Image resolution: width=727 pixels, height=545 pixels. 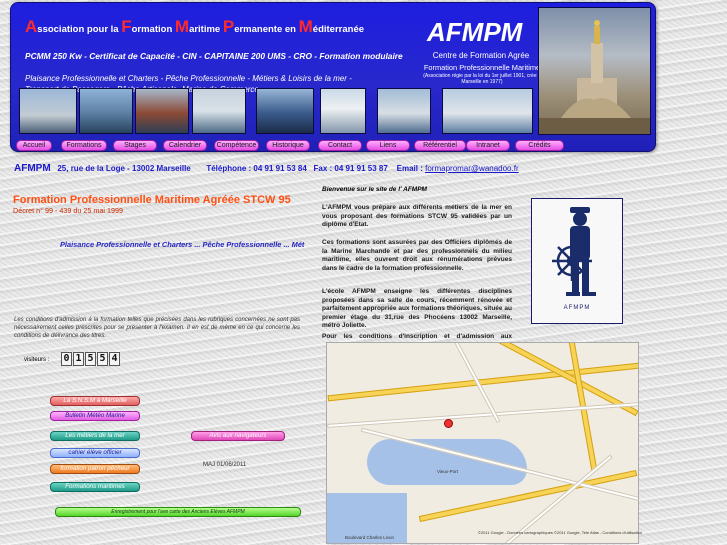 I want to click on link-formations-maritimes: Formations maritimes, so click(x=95, y=487).